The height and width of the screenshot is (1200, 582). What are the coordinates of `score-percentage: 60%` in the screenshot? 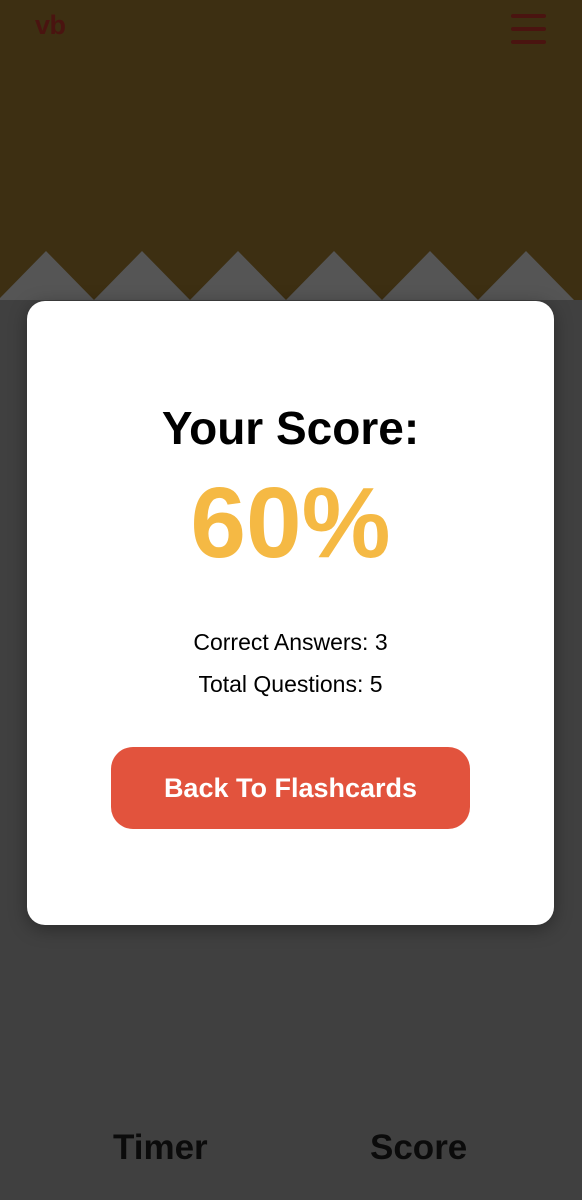 It's located at (290, 523).